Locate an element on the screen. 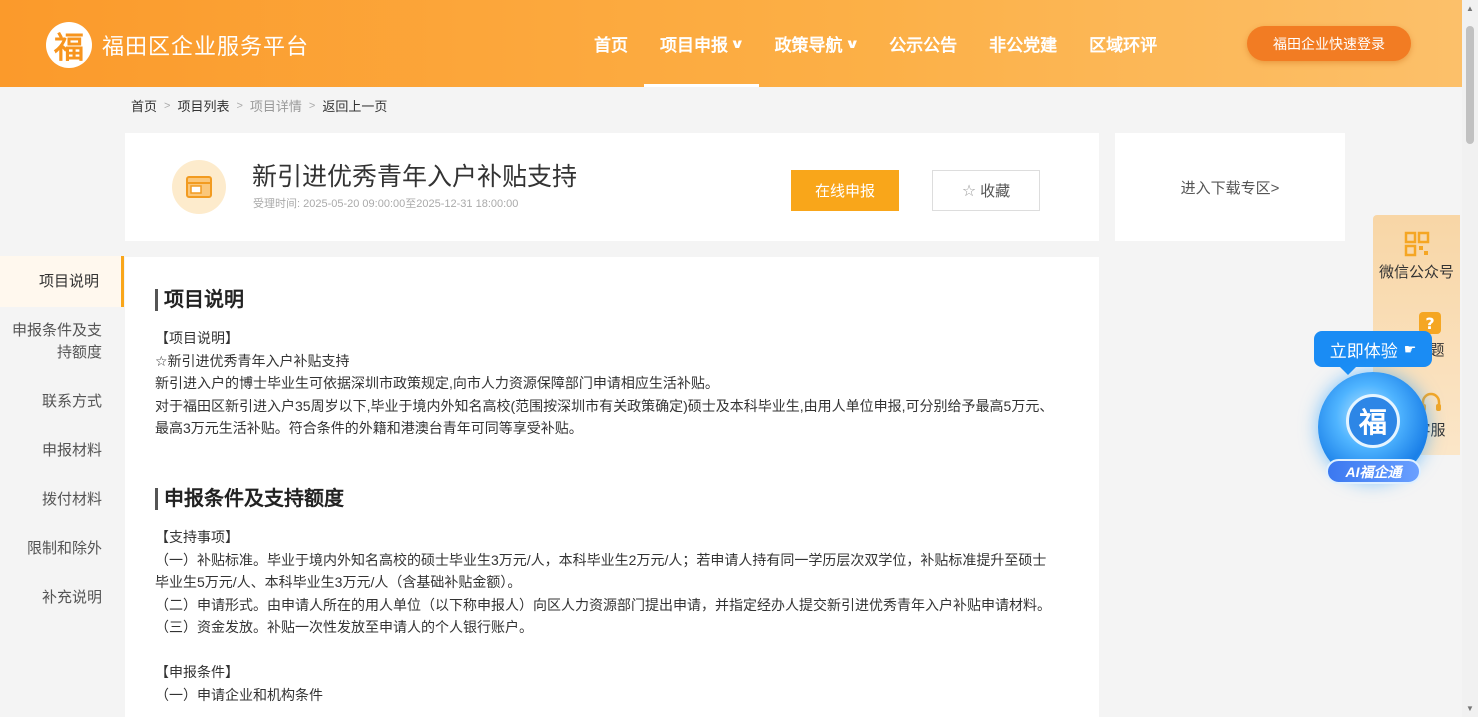 This screenshot has height=717, width=1478. site-name: 福田区企业服务平台 is located at coordinates (206, 46).